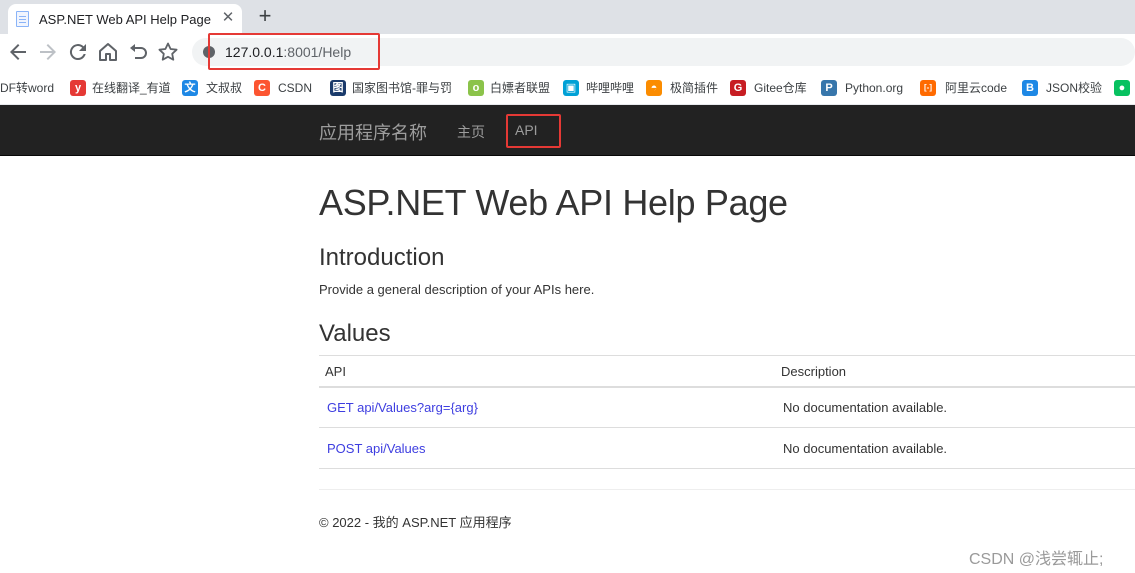 The height and width of the screenshot is (573, 1135). Describe the element at coordinates (727, 387) in the screenshot. I see `table-header-border` at that location.